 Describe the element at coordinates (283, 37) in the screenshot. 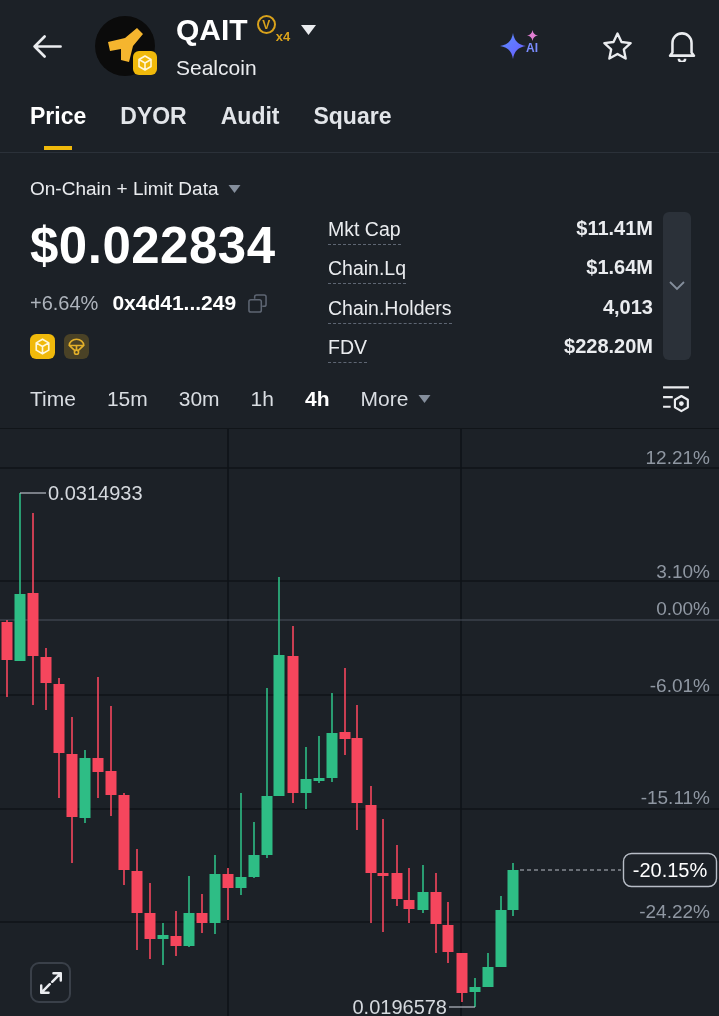

I see `multiplier-label: x4` at that location.